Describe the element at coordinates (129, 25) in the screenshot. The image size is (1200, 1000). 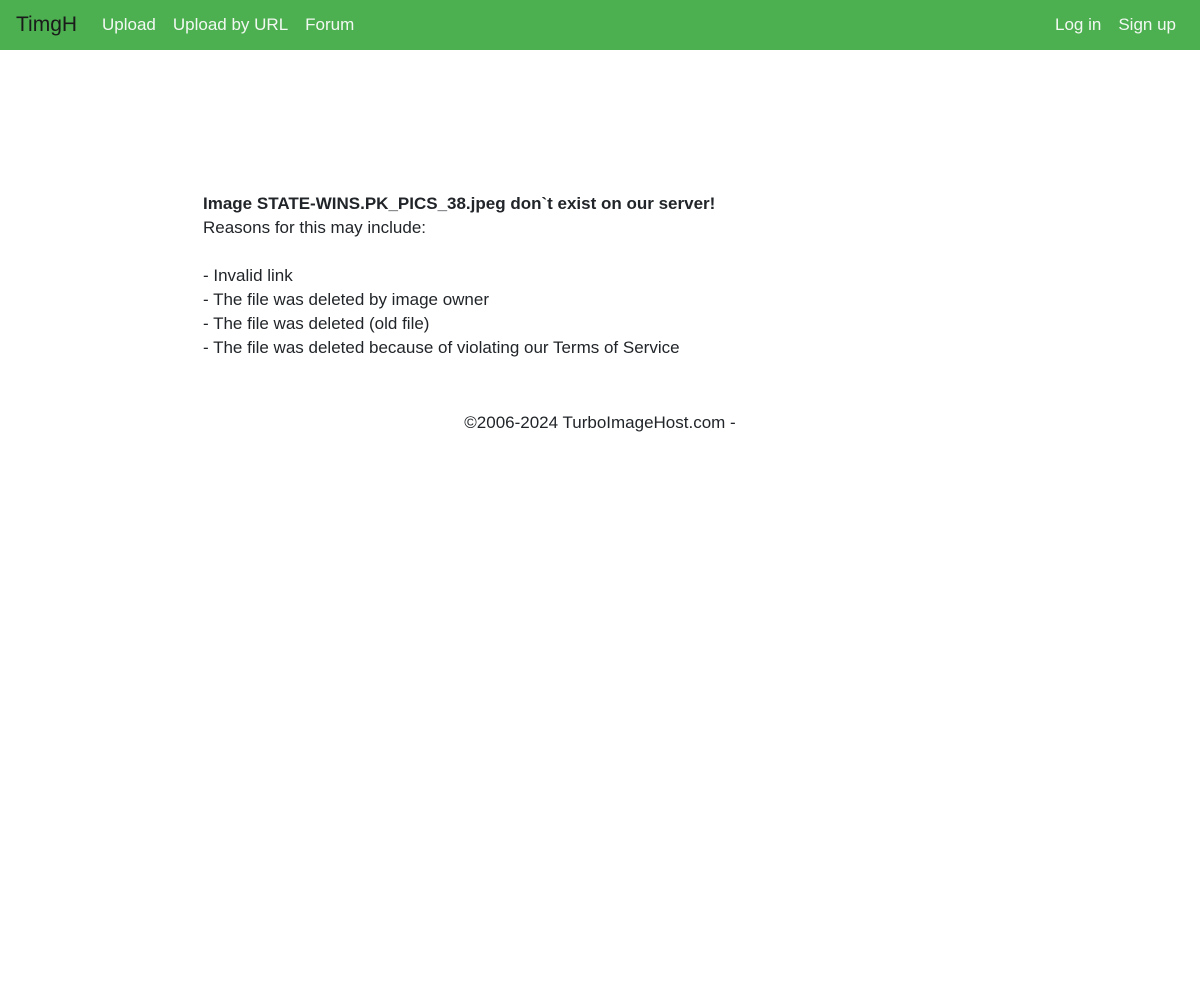
I see `nav-upload-link: Upload` at that location.